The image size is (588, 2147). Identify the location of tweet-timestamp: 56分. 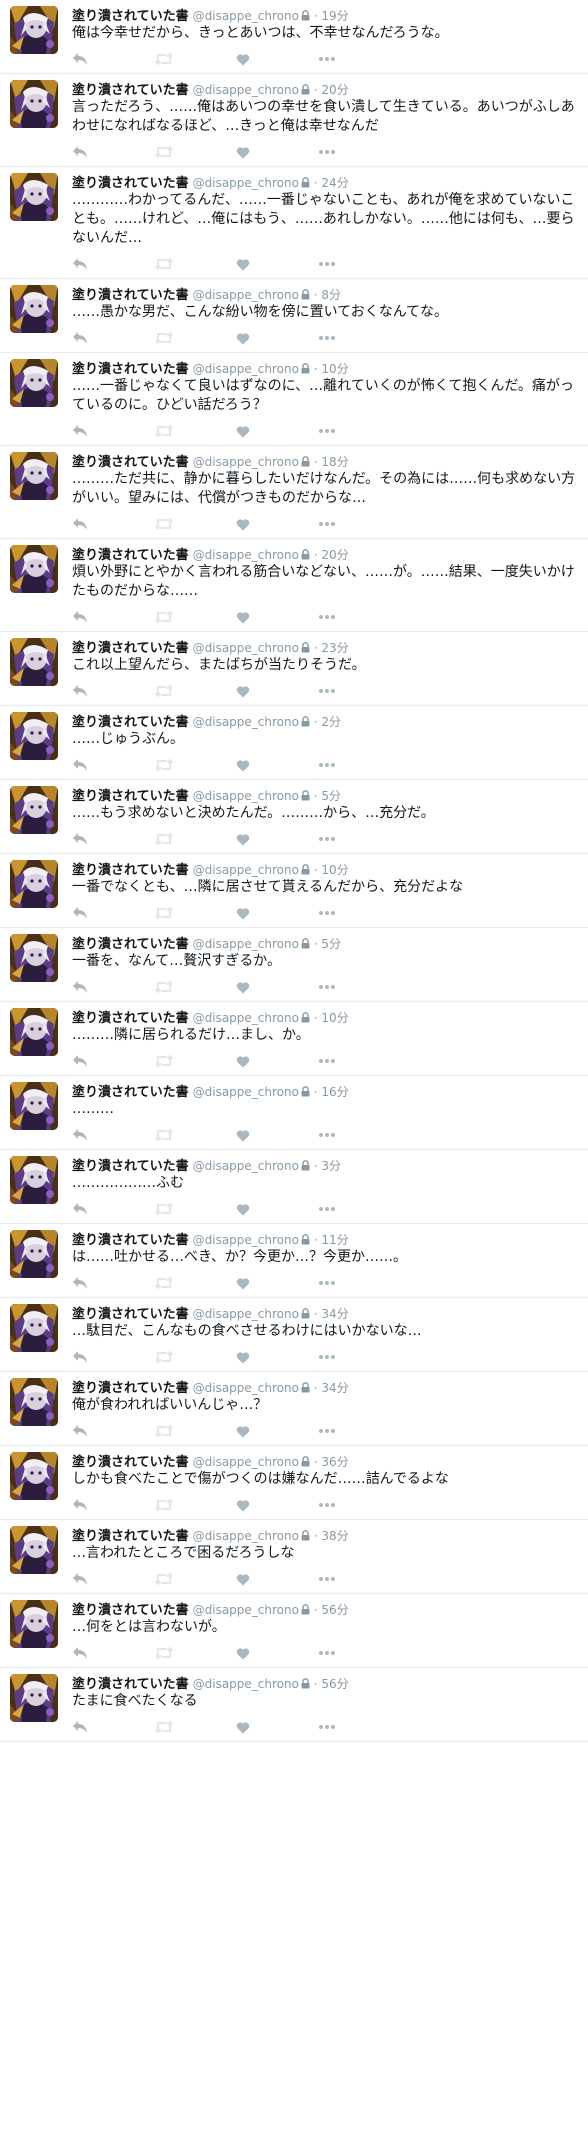
(334, 1610).